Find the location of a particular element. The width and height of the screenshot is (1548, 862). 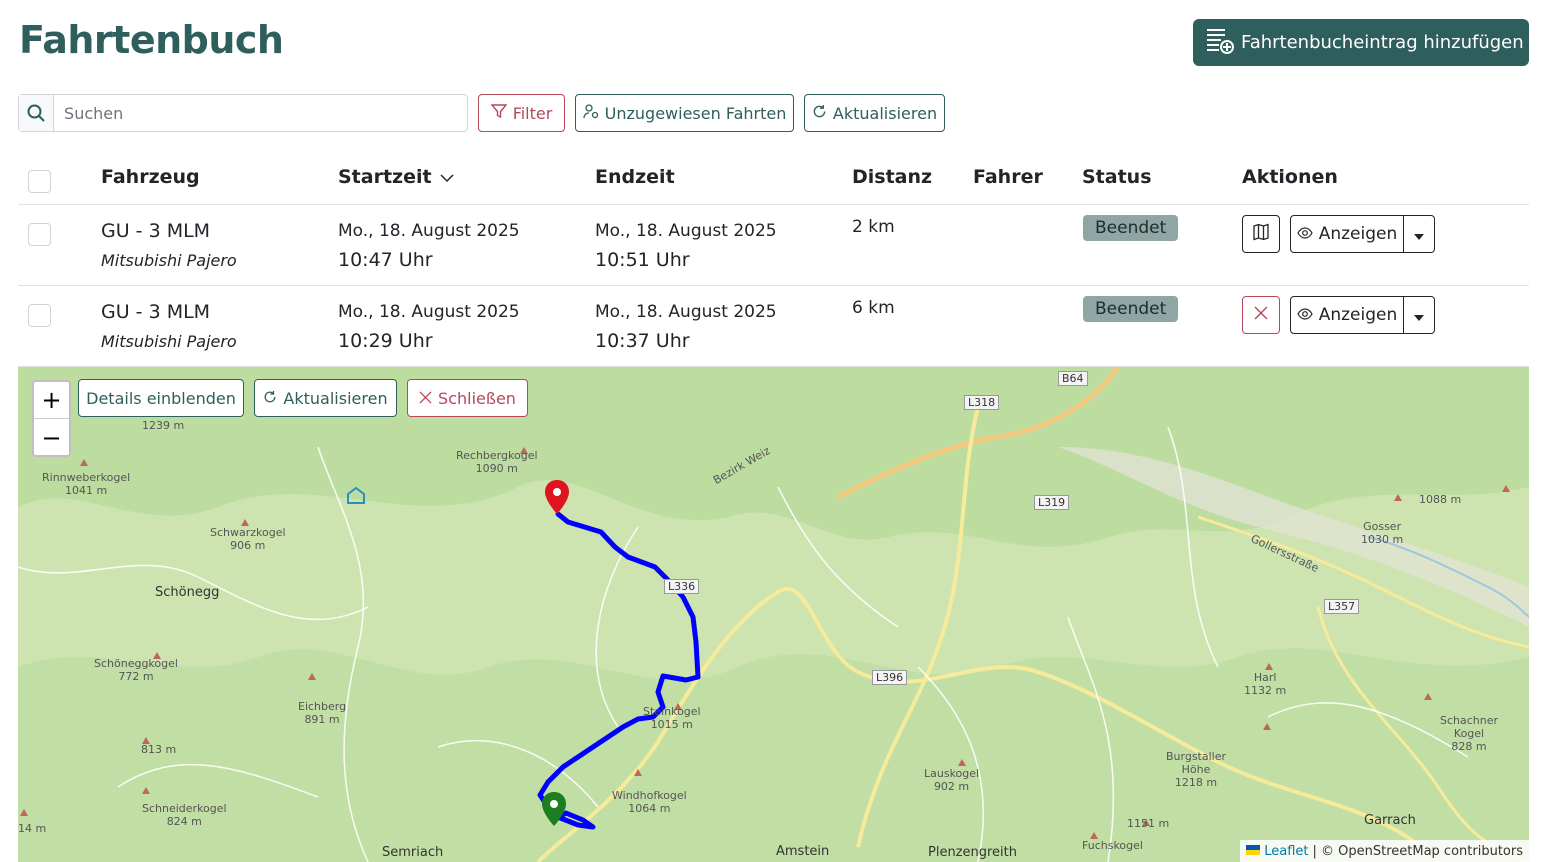

map-label: 1088 m is located at coordinates (1440, 499).